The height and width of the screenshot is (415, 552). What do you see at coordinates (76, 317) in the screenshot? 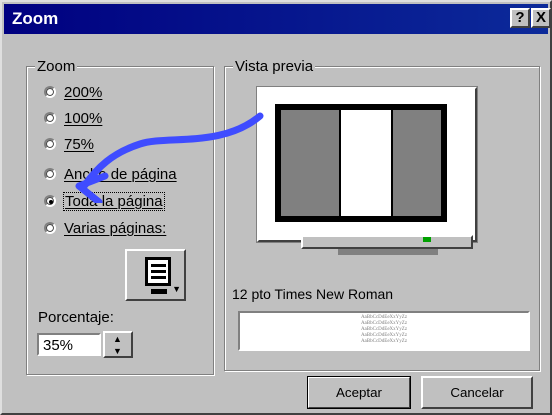
I see `percentage-label: Porcentaje:` at bounding box center [76, 317].